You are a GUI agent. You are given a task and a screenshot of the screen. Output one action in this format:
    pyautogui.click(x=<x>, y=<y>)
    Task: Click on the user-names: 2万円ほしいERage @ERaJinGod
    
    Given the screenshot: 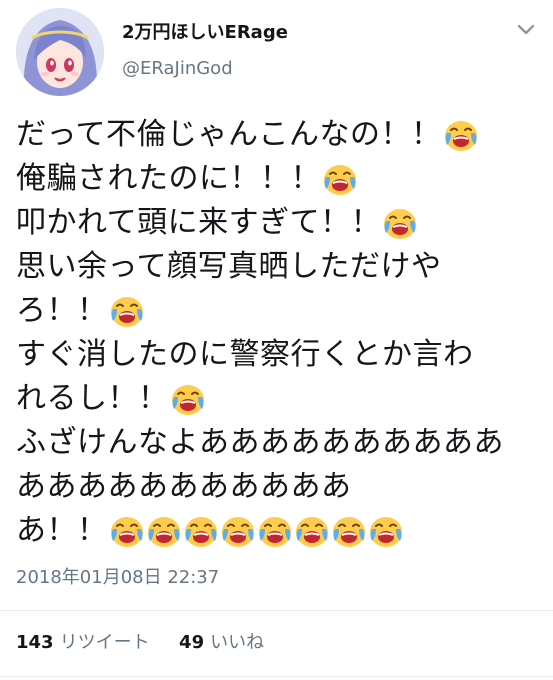 What is the action you would take?
    pyautogui.click(x=205, y=51)
    